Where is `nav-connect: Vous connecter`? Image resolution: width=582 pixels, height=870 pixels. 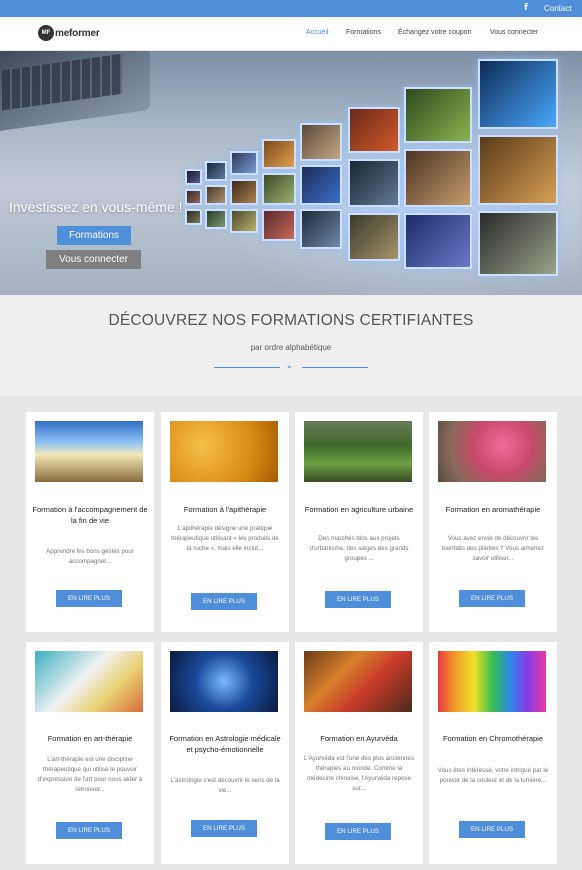 nav-connect: Vous connecter is located at coordinates (514, 32).